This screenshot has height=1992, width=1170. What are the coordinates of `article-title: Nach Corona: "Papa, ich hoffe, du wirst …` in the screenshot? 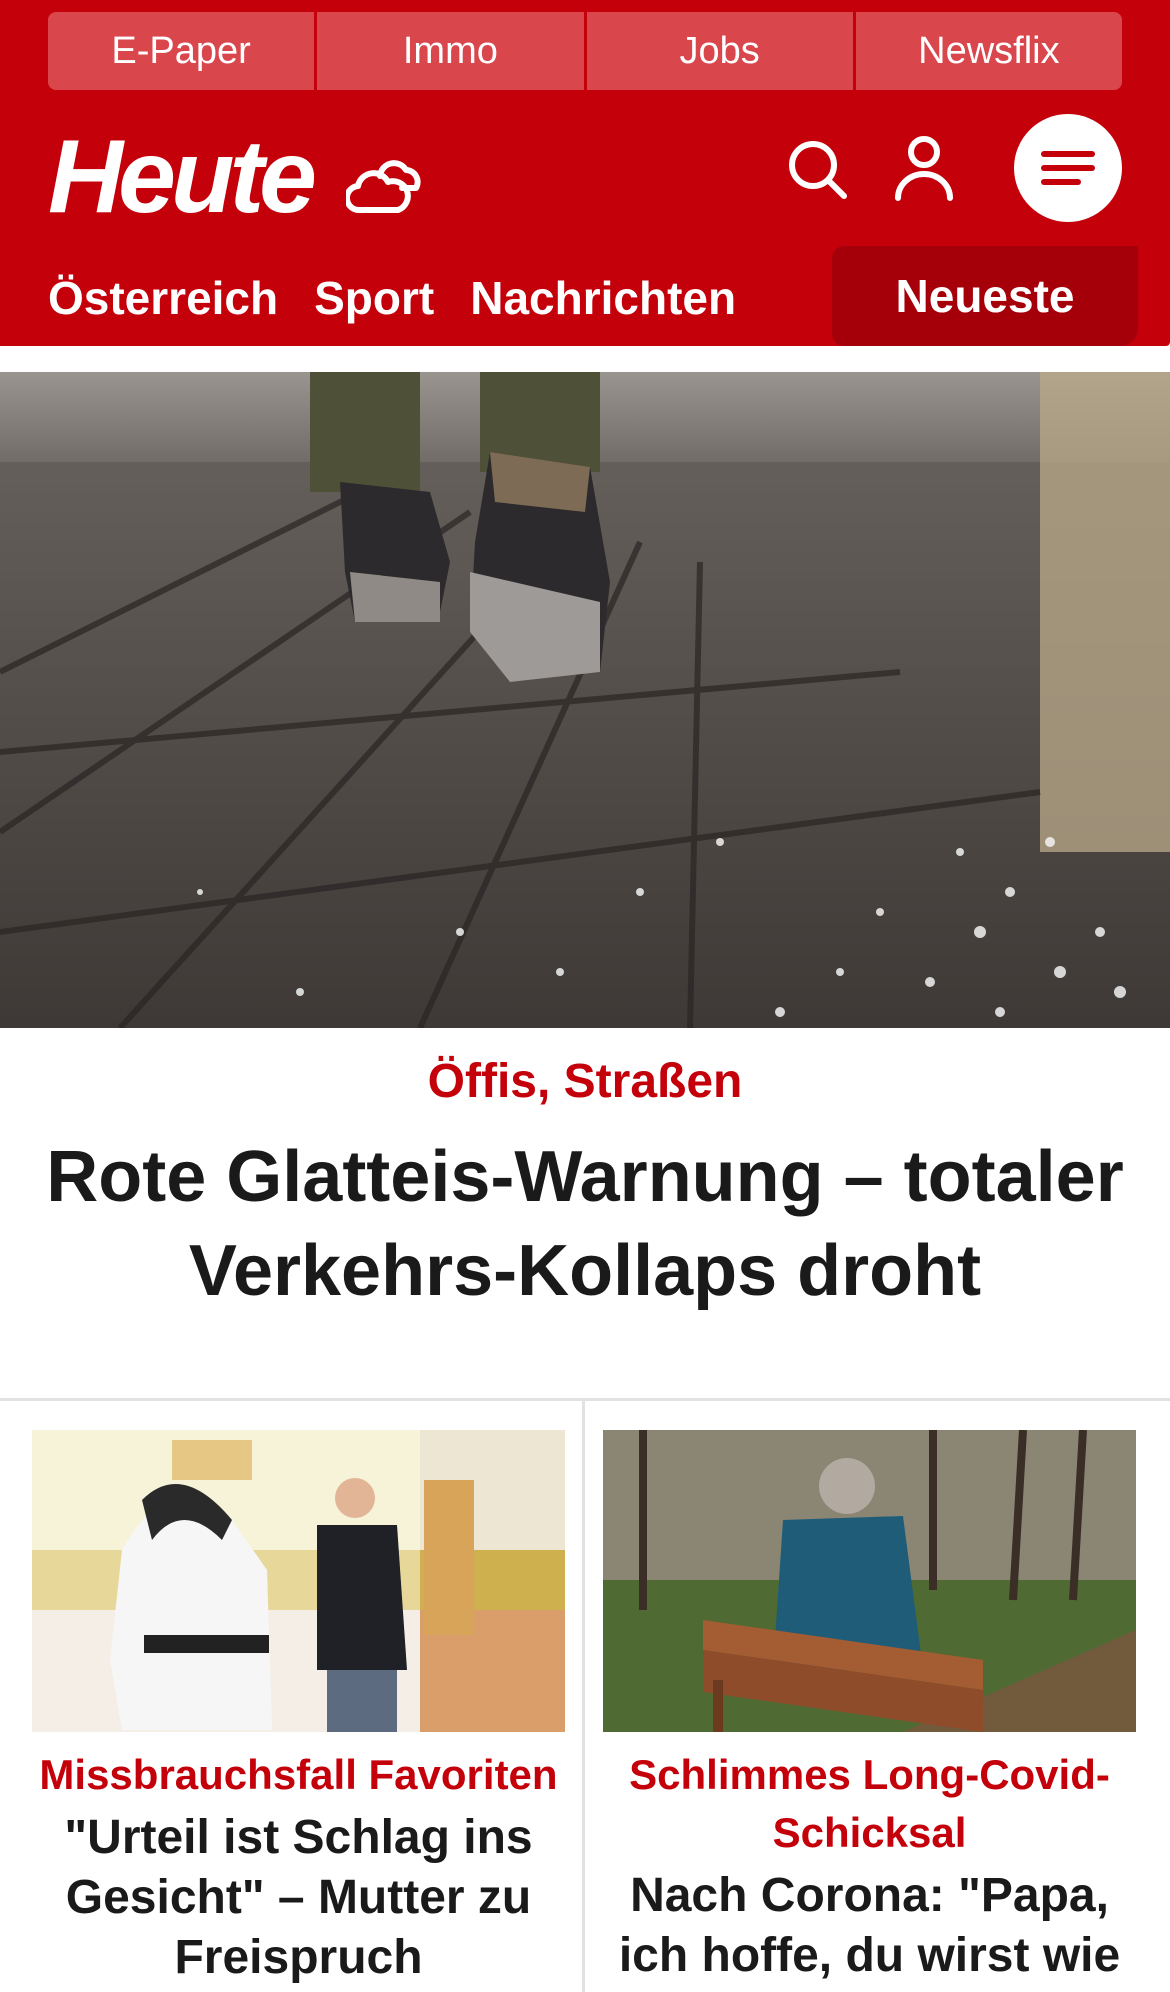 It's located at (869, 1926).